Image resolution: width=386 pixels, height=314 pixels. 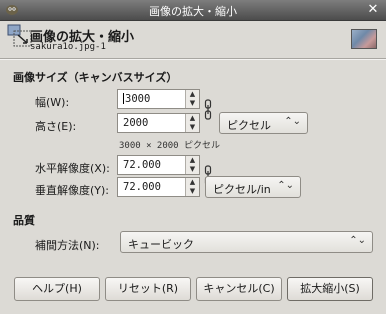 What do you see at coordinates (208, 110) in the screenshot?
I see `chain-link-icon` at bounding box center [208, 110].